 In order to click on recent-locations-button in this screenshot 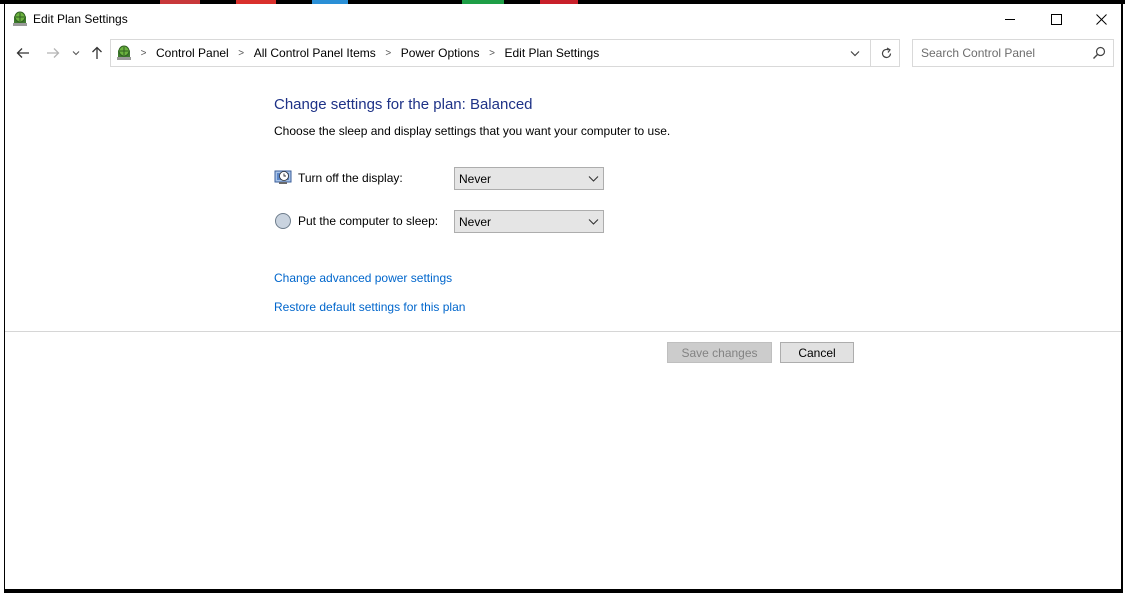, I will do `click(76, 53)`.